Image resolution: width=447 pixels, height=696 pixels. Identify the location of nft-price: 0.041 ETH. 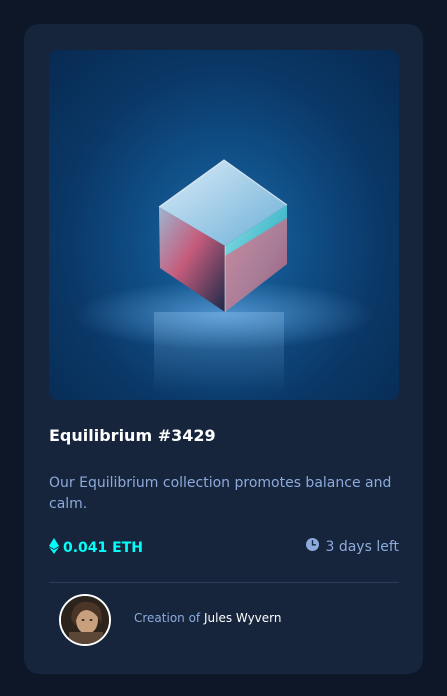
(96, 548).